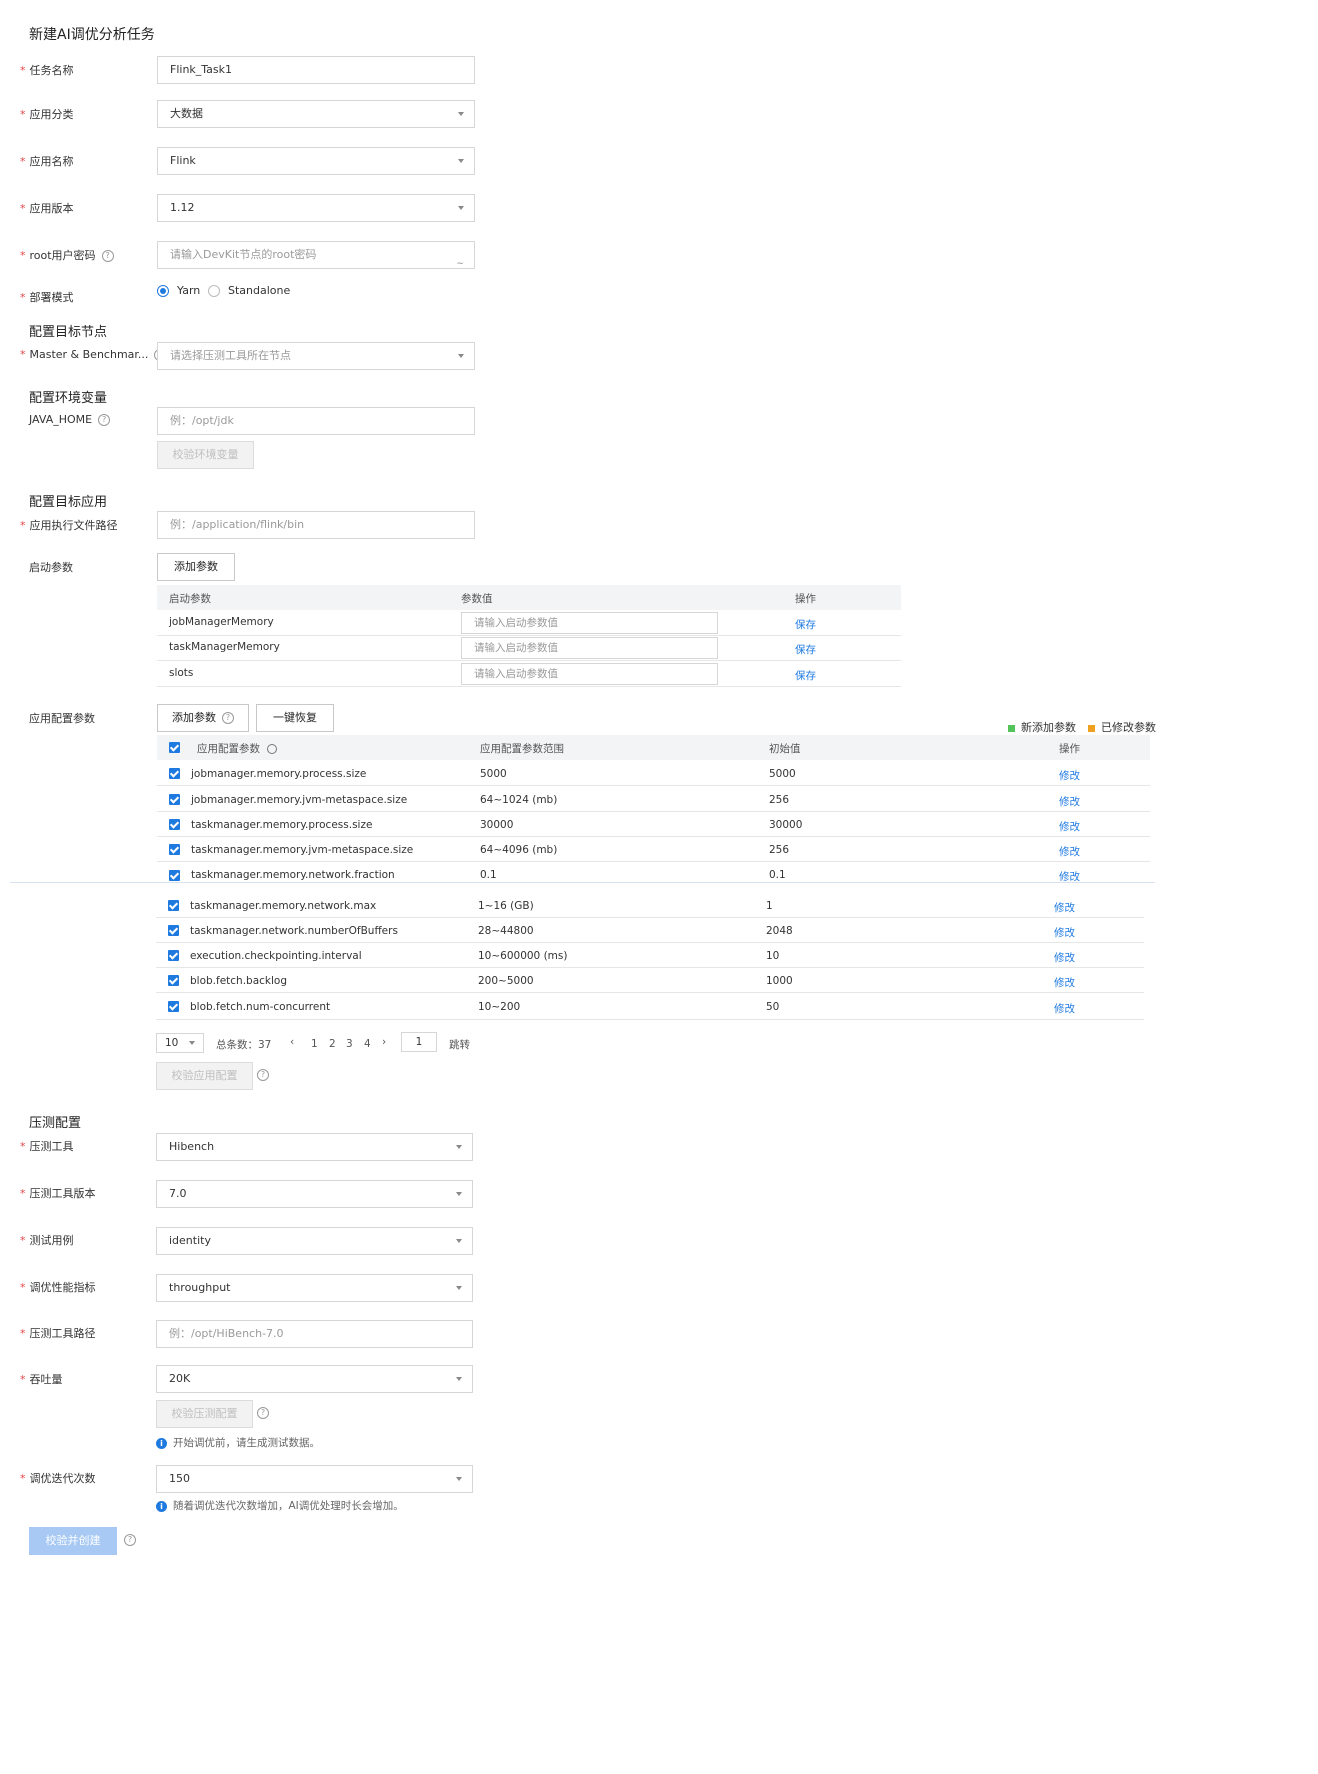  What do you see at coordinates (779, 981) in the screenshot?
I see `config-param-init: 1000` at bounding box center [779, 981].